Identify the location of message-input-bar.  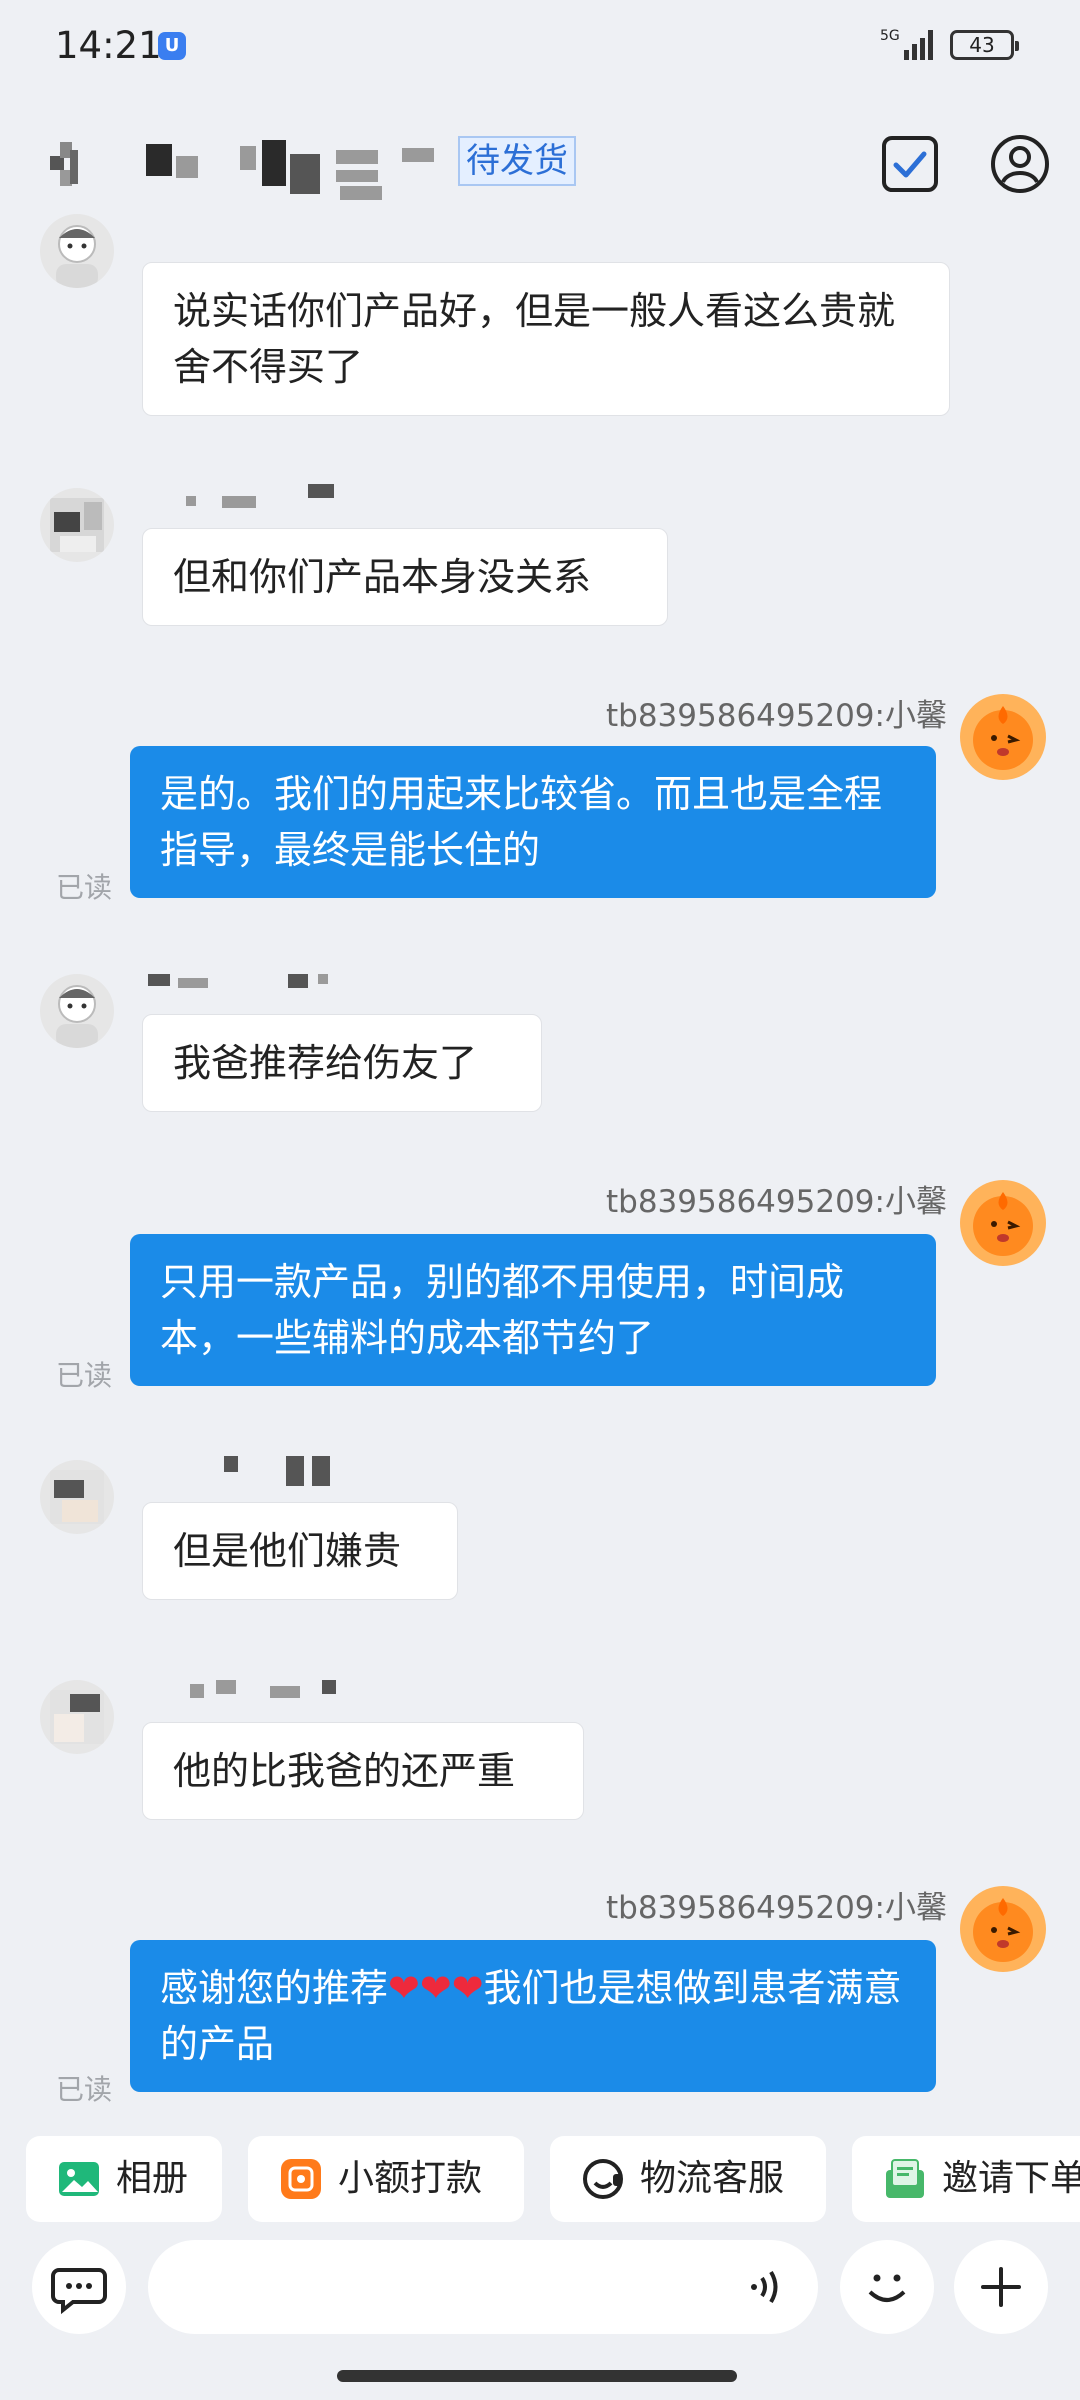
(540, 2294).